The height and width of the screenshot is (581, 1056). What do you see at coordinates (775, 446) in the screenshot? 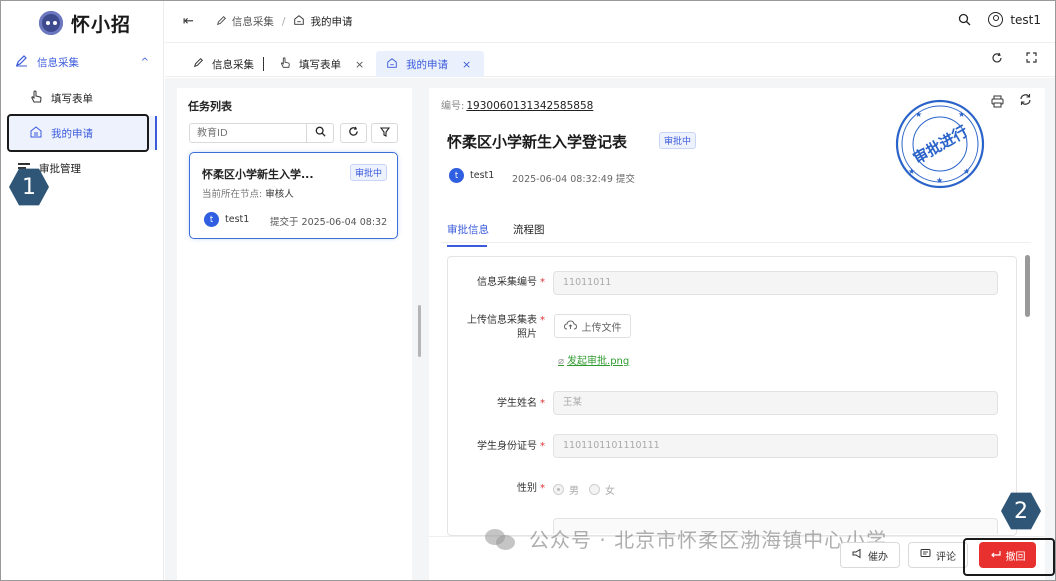
I see `student-id-field: 1101101101110111` at bounding box center [775, 446].